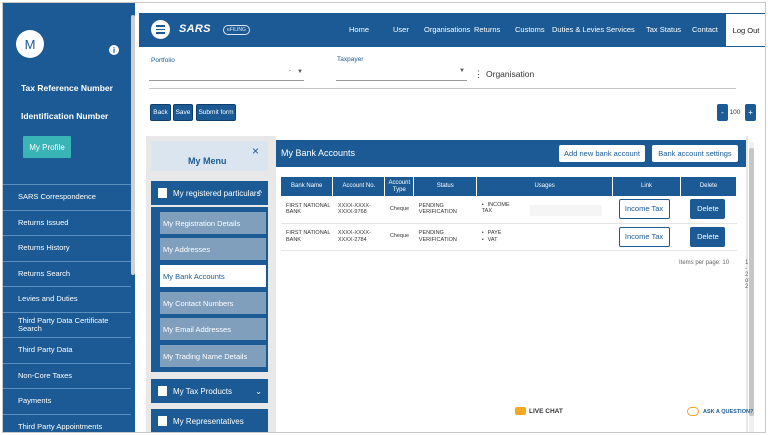 This screenshot has height=435, width=768. I want to click on account-no-cell: XXXX-XXXX-XXXX-2784, so click(358, 237).